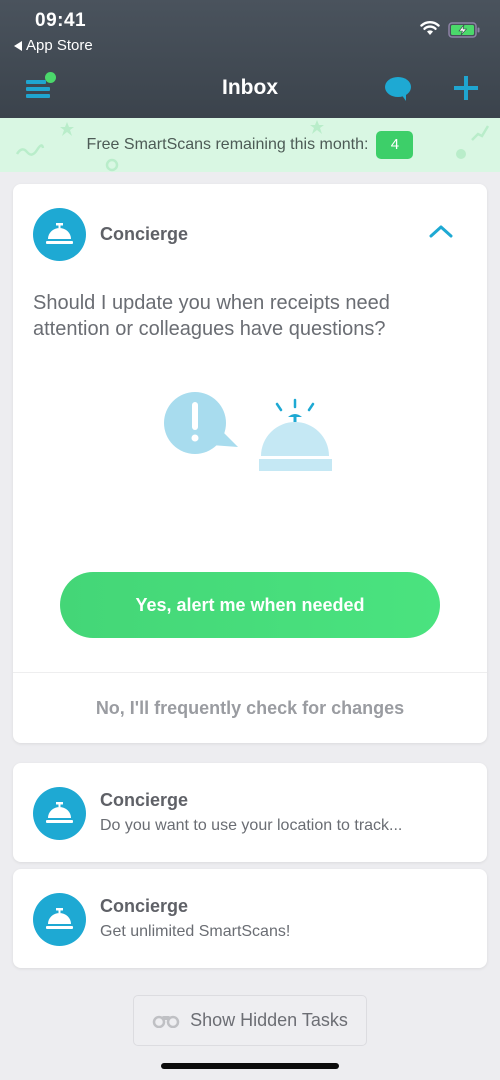  Describe the element at coordinates (250, 708) in the screenshot. I see `no-thanks-button: No, I'll frequently check for changes` at that location.